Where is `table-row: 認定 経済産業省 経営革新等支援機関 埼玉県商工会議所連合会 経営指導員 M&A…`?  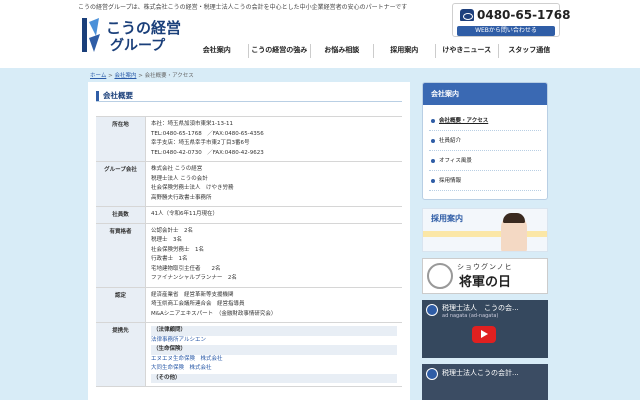
table-row: 認定 経済産業省 経営革新等支援機関 埼玉県商工会議所連合会 経営指導員 M&A… is located at coordinates (249, 305).